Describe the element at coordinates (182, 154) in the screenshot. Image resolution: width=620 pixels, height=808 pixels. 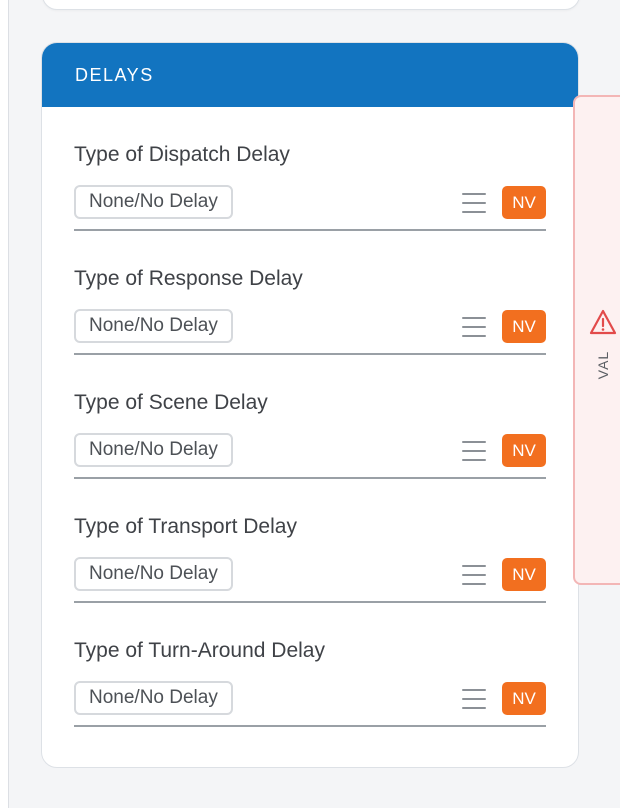
I see `field-label: Type of Dispatch Delay` at that location.